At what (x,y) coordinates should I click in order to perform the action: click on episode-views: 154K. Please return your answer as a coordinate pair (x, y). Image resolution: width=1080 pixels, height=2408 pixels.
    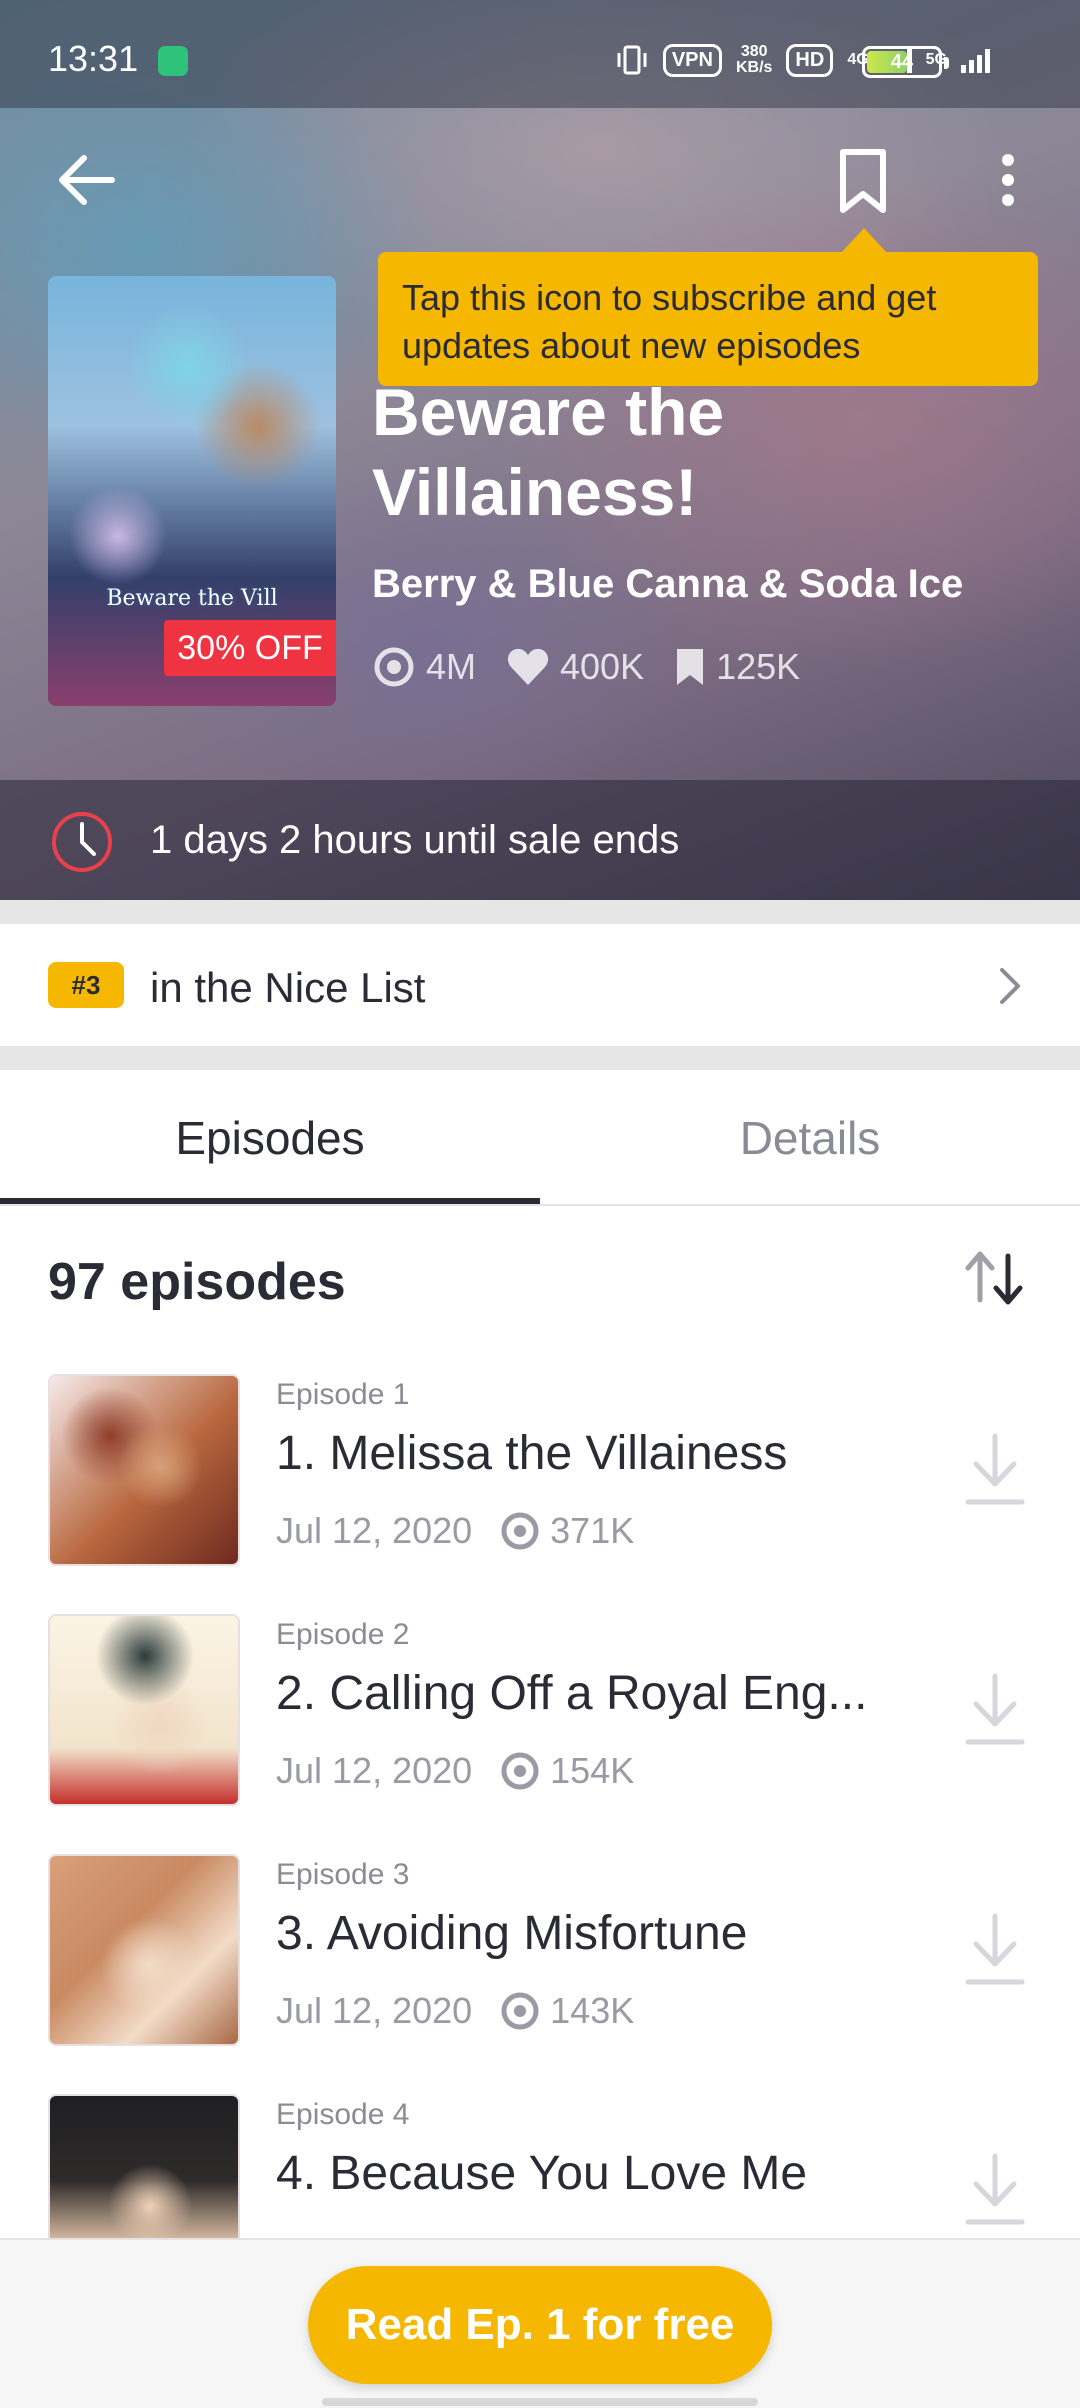
    Looking at the image, I should click on (567, 1771).